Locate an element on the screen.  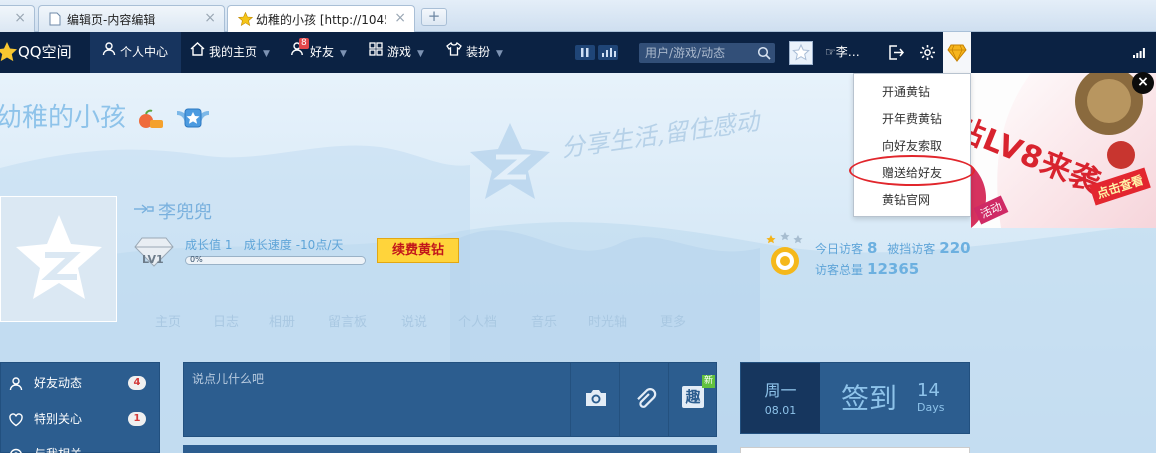
blocked-visitors-label: 被挡访客 is located at coordinates (911, 249).